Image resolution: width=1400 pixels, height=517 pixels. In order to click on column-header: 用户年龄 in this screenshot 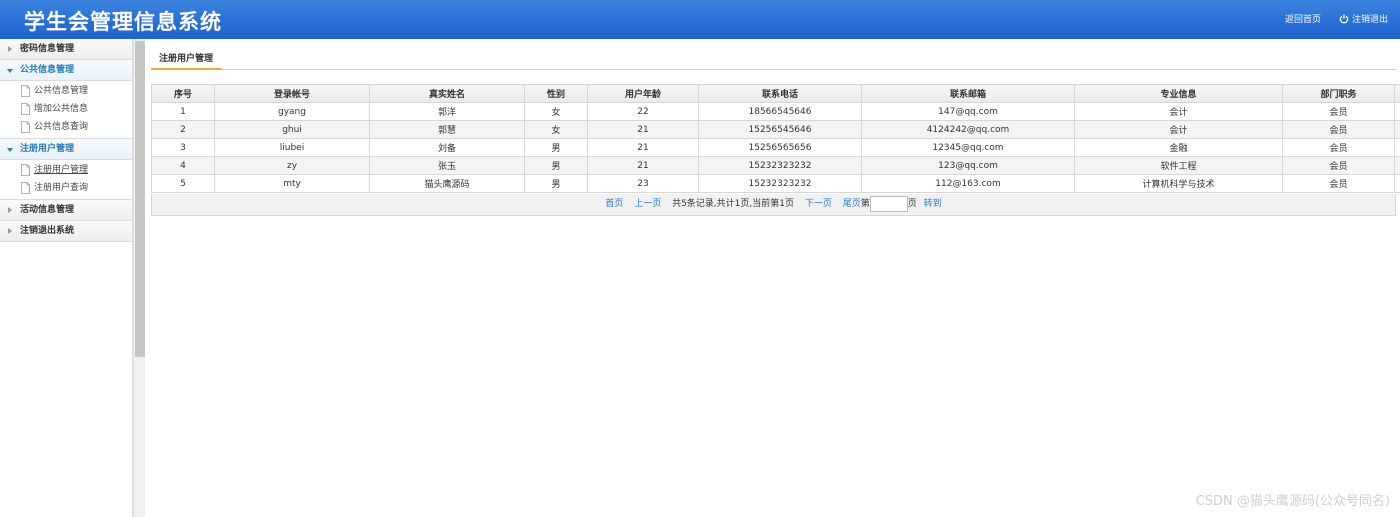, I will do `click(643, 93)`.